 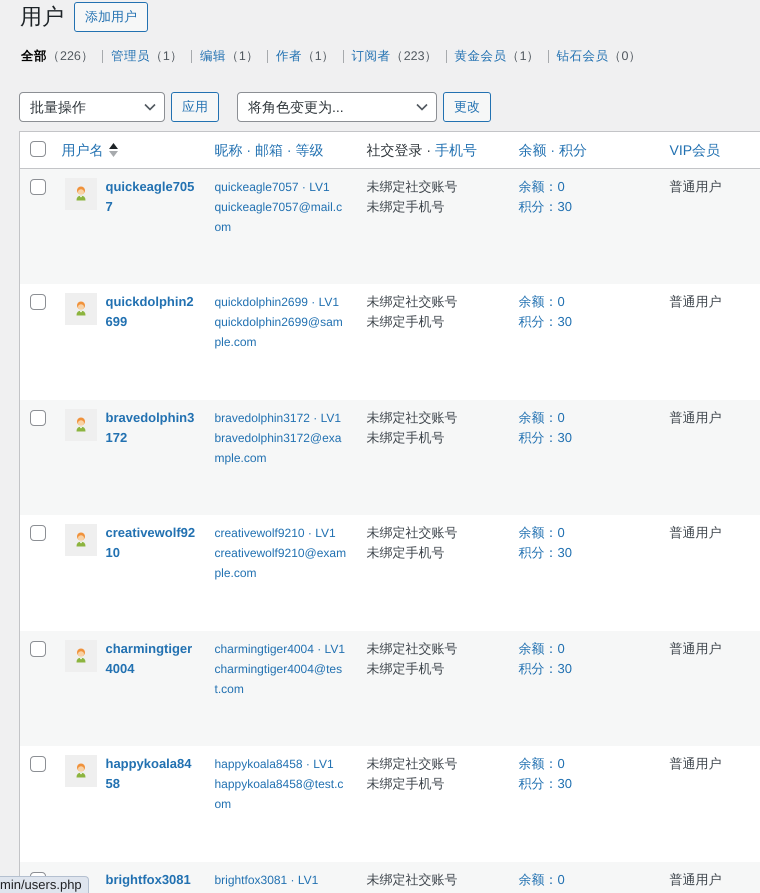 What do you see at coordinates (281, 764) in the screenshot?
I see `nickname-level-link: happykoala8458 · LV1` at bounding box center [281, 764].